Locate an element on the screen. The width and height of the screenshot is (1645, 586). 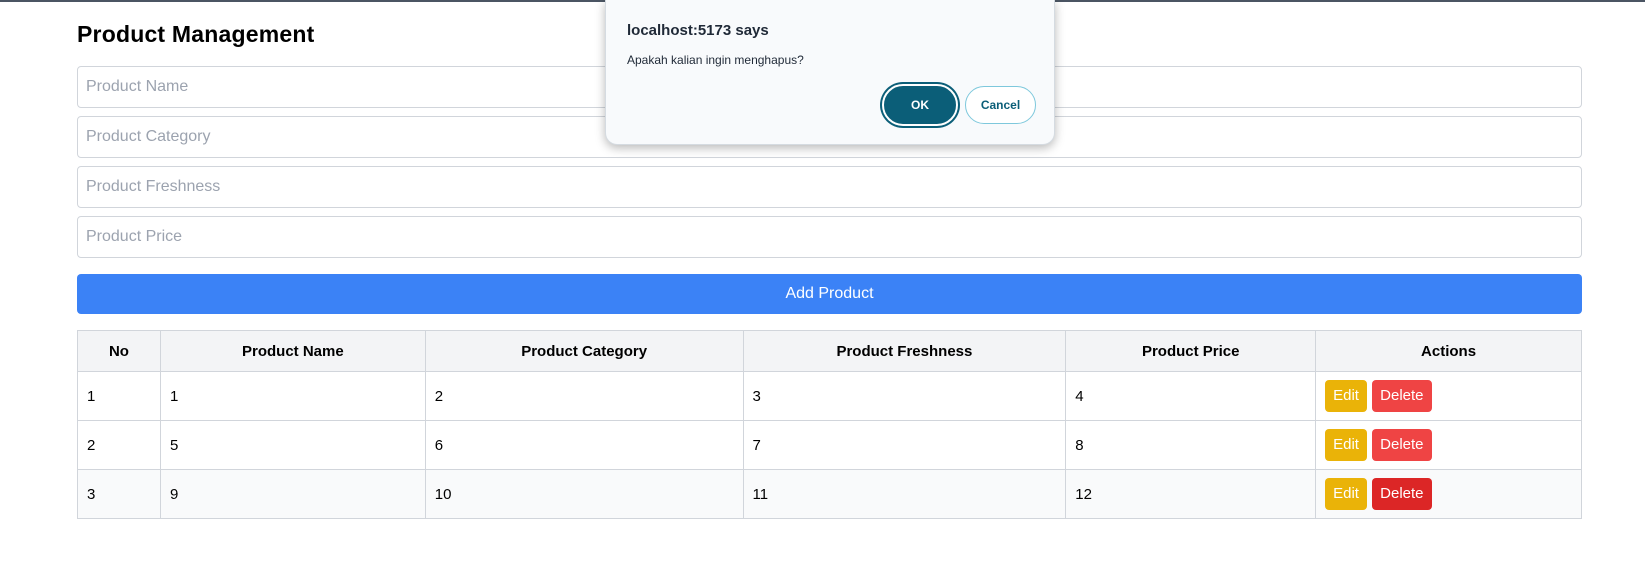
page-title: Product Management is located at coordinates (196, 34).